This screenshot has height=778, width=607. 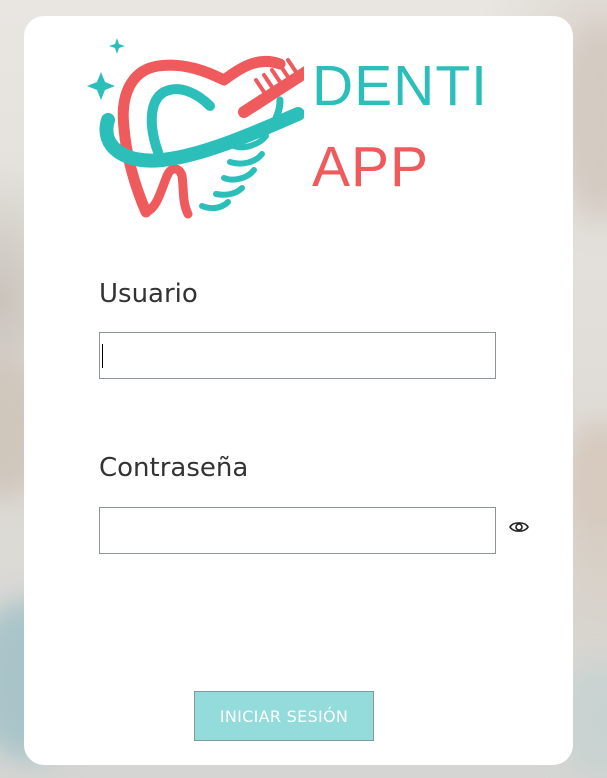 What do you see at coordinates (371, 167) in the screenshot?
I see `brand-name-line2: APP` at bounding box center [371, 167].